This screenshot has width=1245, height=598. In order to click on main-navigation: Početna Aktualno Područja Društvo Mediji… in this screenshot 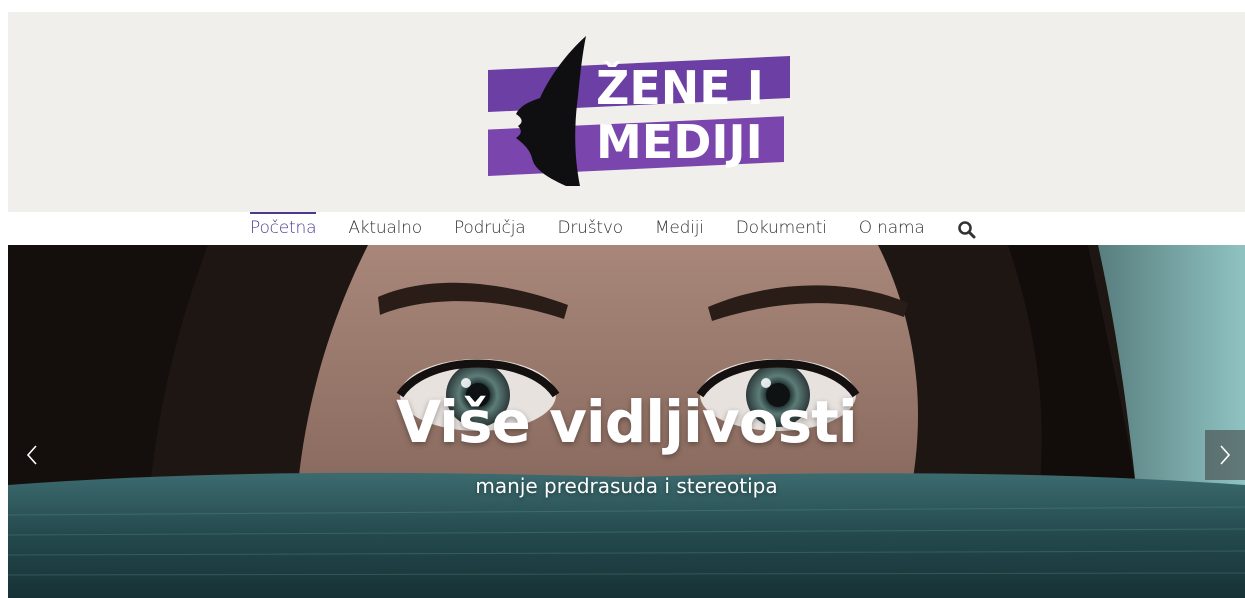, I will do `click(626, 229)`.